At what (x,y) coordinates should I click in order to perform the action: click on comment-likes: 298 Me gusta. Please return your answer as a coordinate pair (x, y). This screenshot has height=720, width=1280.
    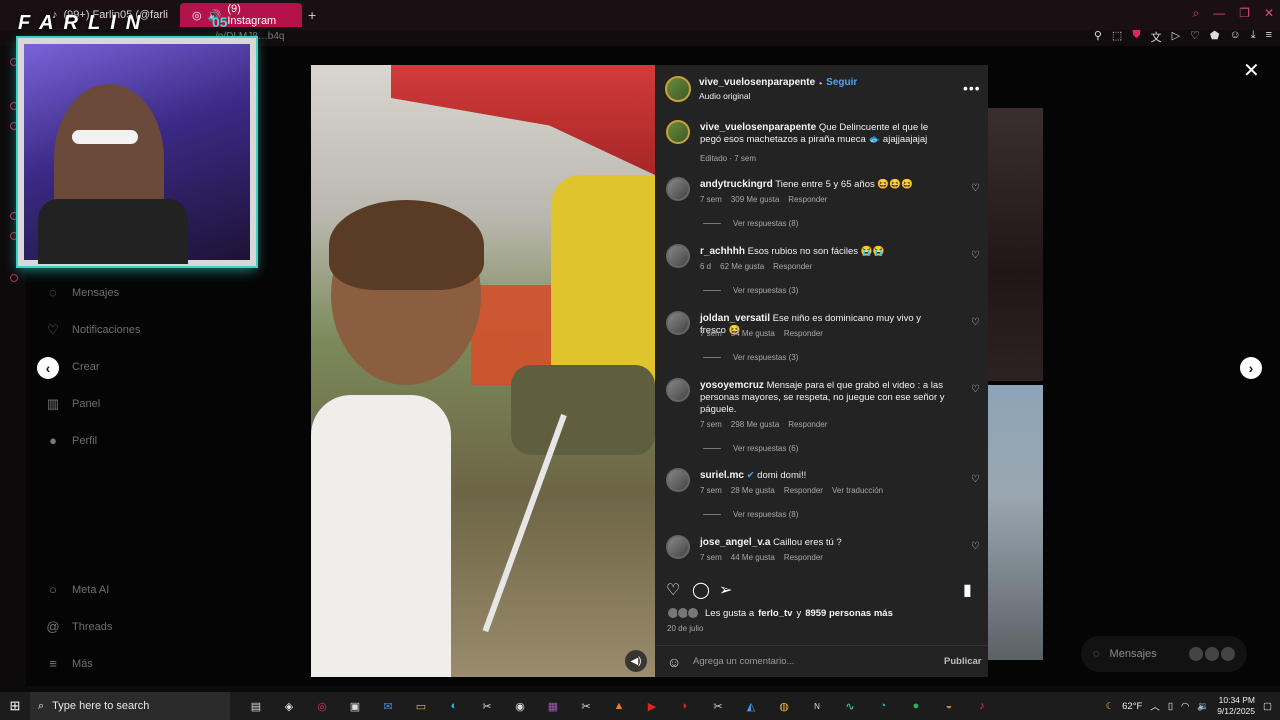
    Looking at the image, I should click on (755, 424).